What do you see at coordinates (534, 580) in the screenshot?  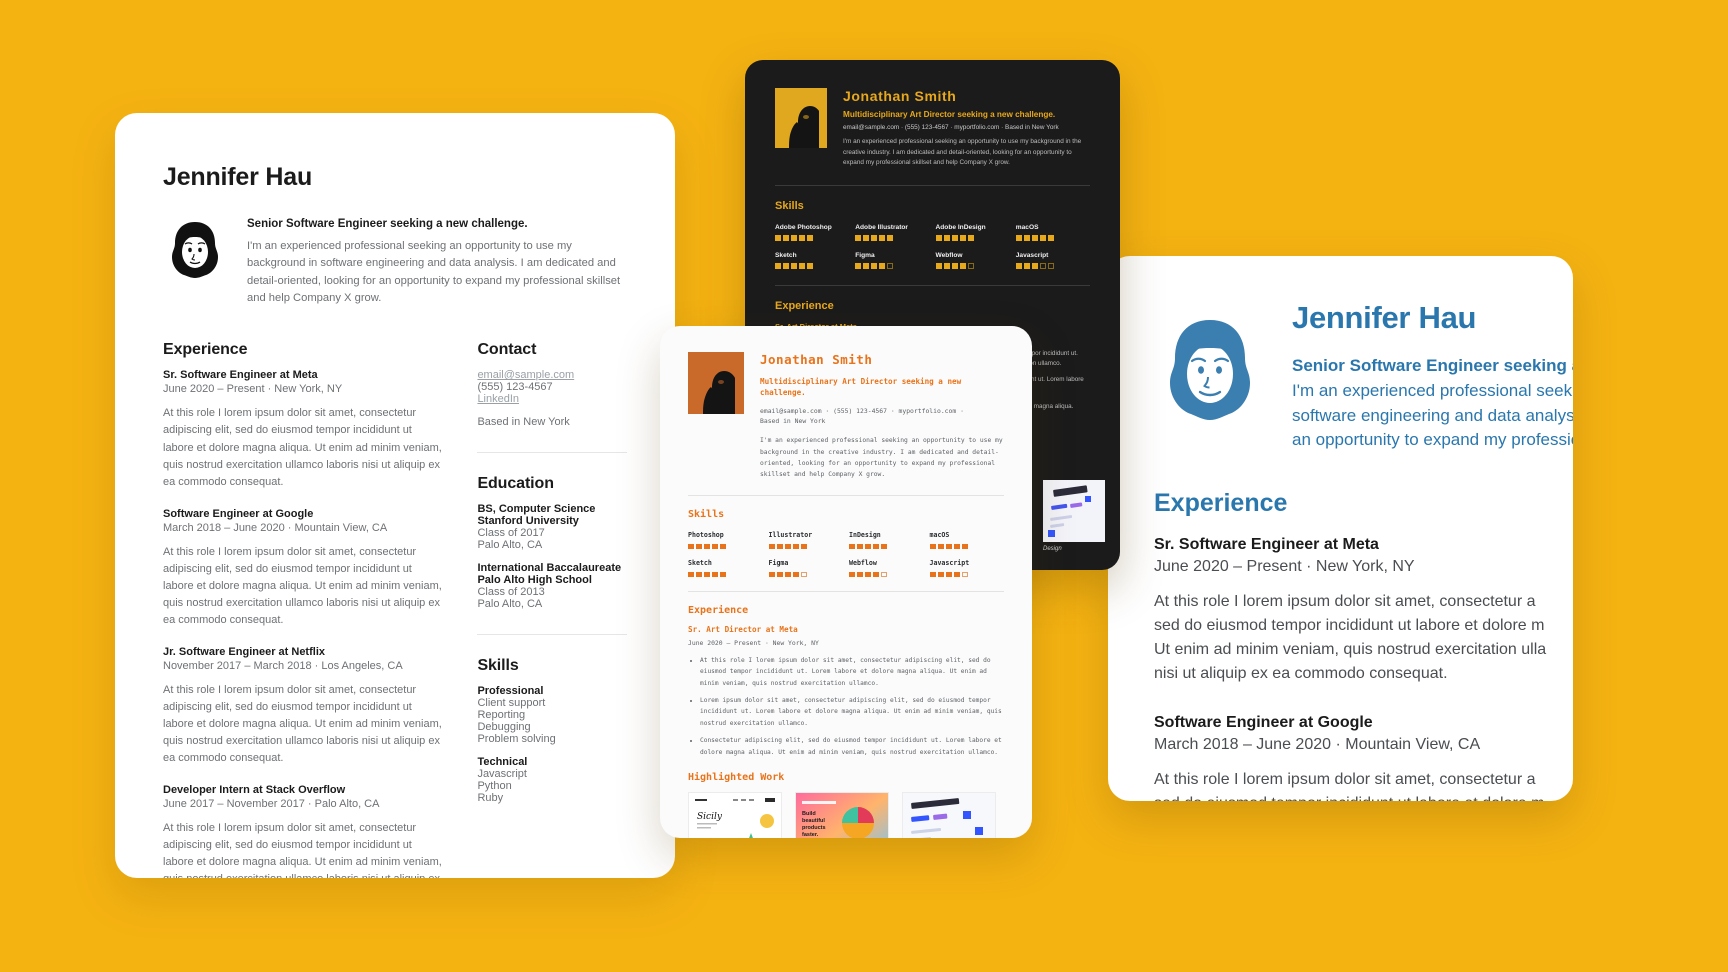 I see `education-school: Palo Alto High School` at bounding box center [534, 580].